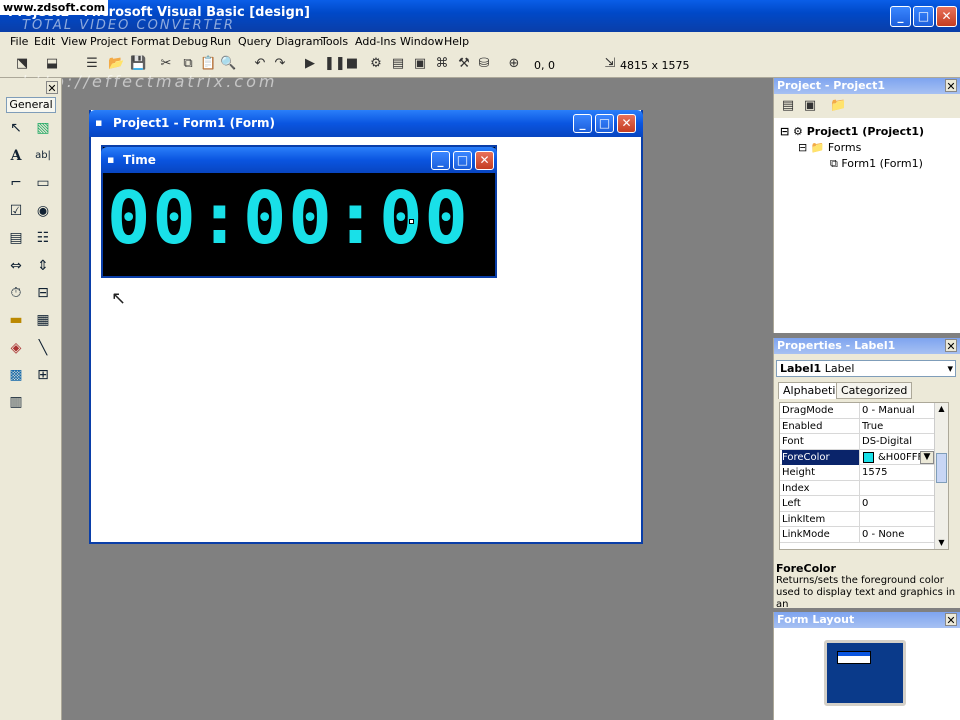 The width and height of the screenshot is (960, 720). Describe the element at coordinates (74, 41) in the screenshot. I see `menu-view: View` at that location.